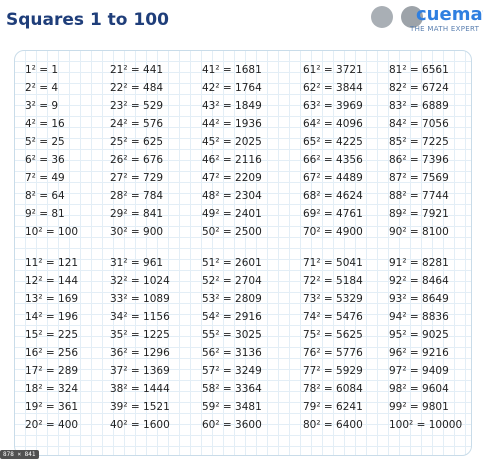 The width and height of the screenshot is (483, 465). I want to click on square-entry: 38² = 1444, so click(140, 389).